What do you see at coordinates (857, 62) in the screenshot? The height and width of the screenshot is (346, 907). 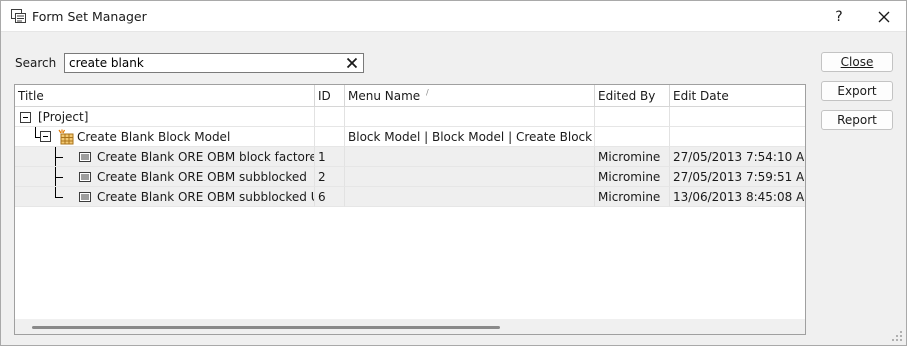 I see `close-button: Close` at bounding box center [857, 62].